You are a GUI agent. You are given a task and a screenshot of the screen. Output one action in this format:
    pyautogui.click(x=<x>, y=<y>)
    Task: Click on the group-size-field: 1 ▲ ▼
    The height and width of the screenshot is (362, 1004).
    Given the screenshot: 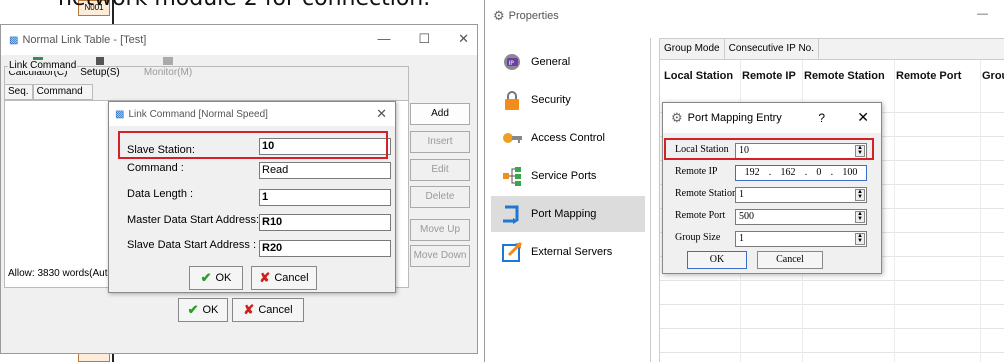 What is the action you would take?
    pyautogui.click(x=801, y=239)
    